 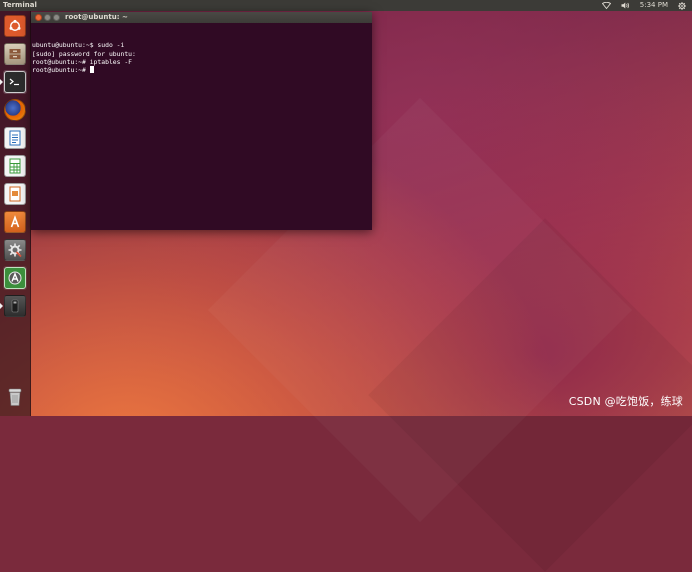 What do you see at coordinates (682, 5) in the screenshot?
I see `gear-icon` at bounding box center [682, 5].